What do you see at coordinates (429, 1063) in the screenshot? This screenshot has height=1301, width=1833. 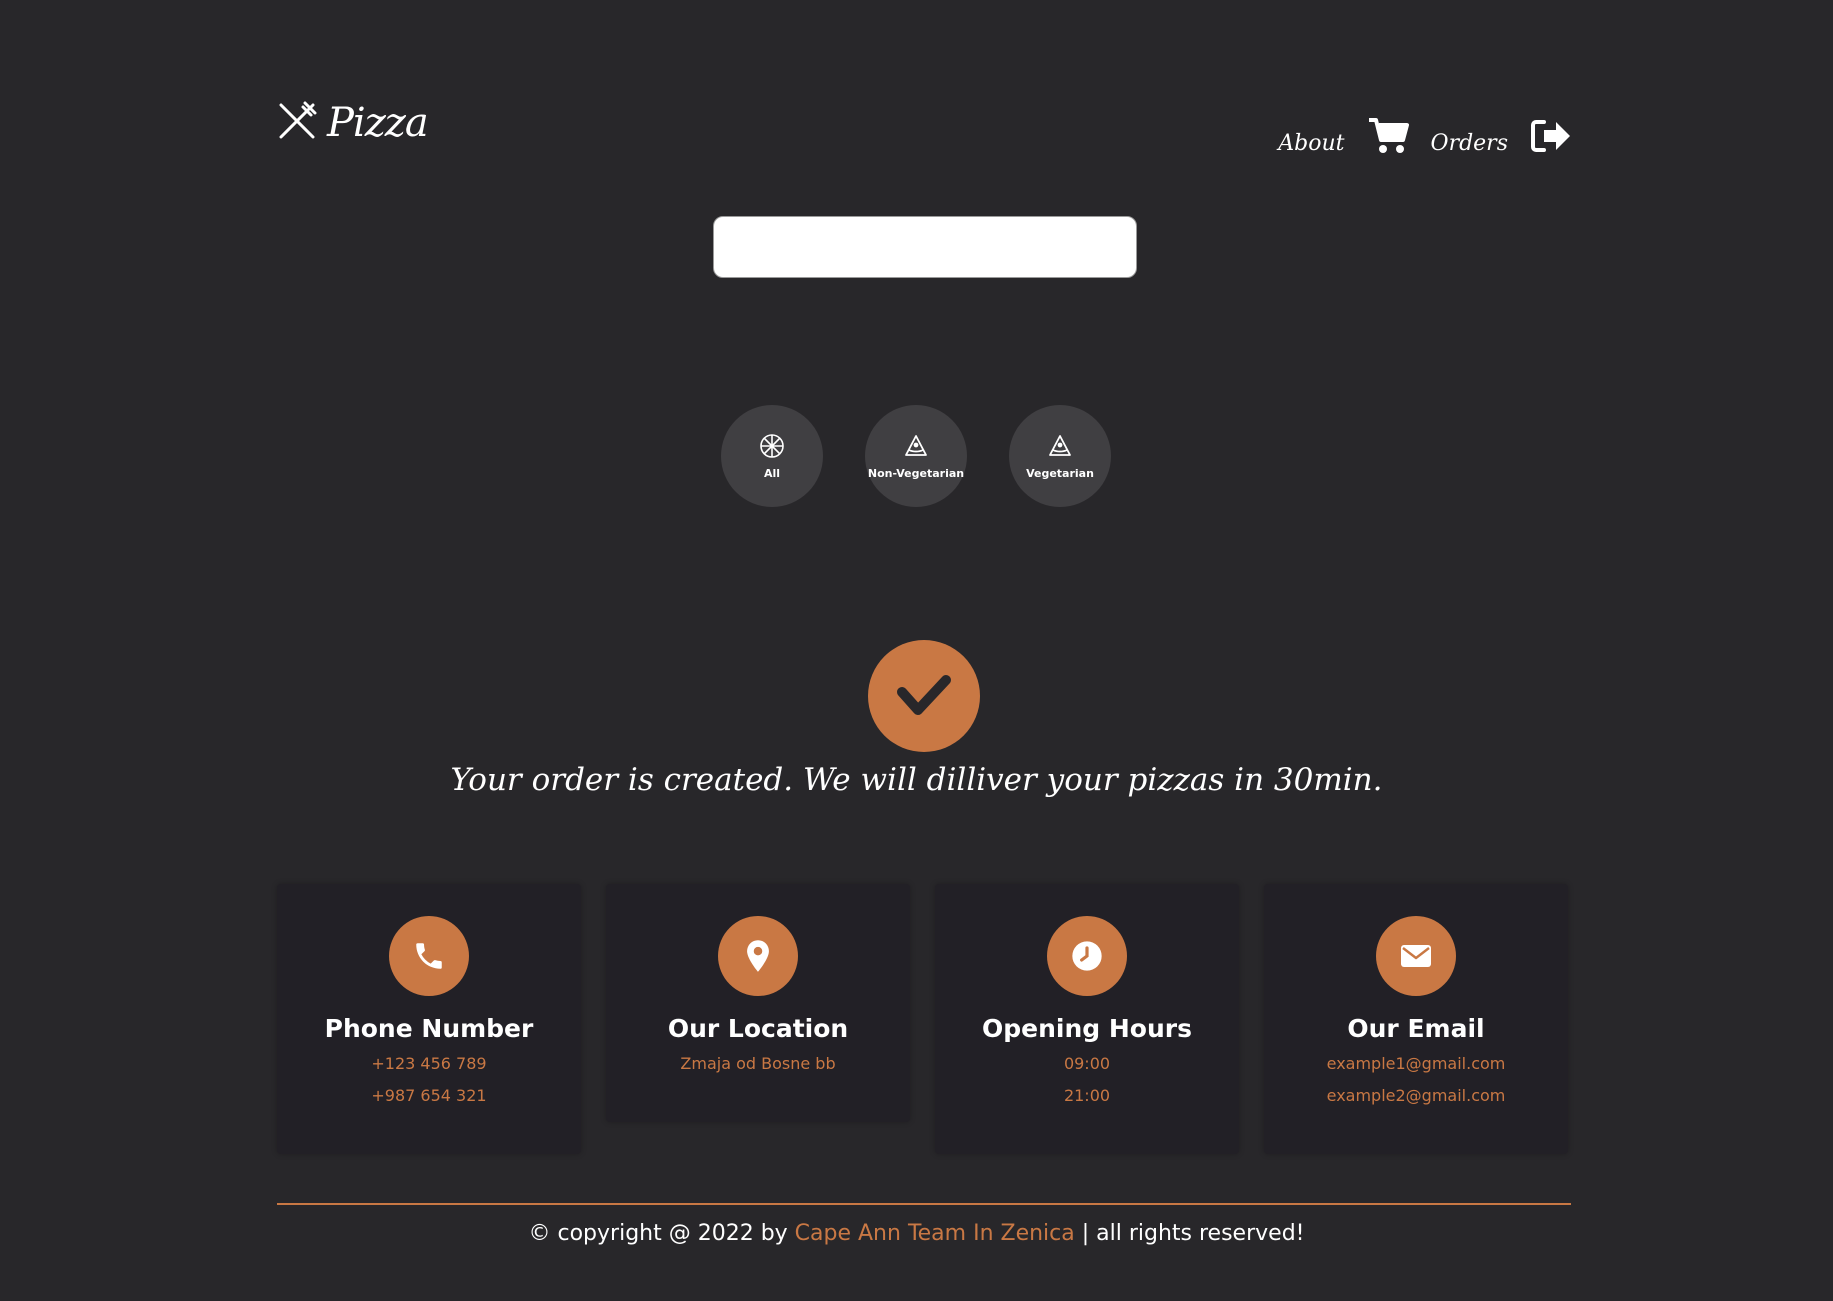 I see `phone-number: +123 456 789` at bounding box center [429, 1063].